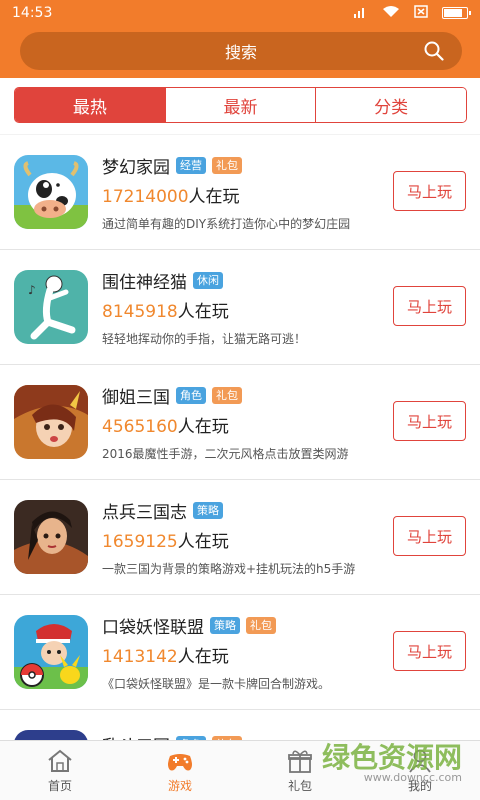 This screenshot has width=480, height=800. I want to click on tab-newest: 最新, so click(241, 105).